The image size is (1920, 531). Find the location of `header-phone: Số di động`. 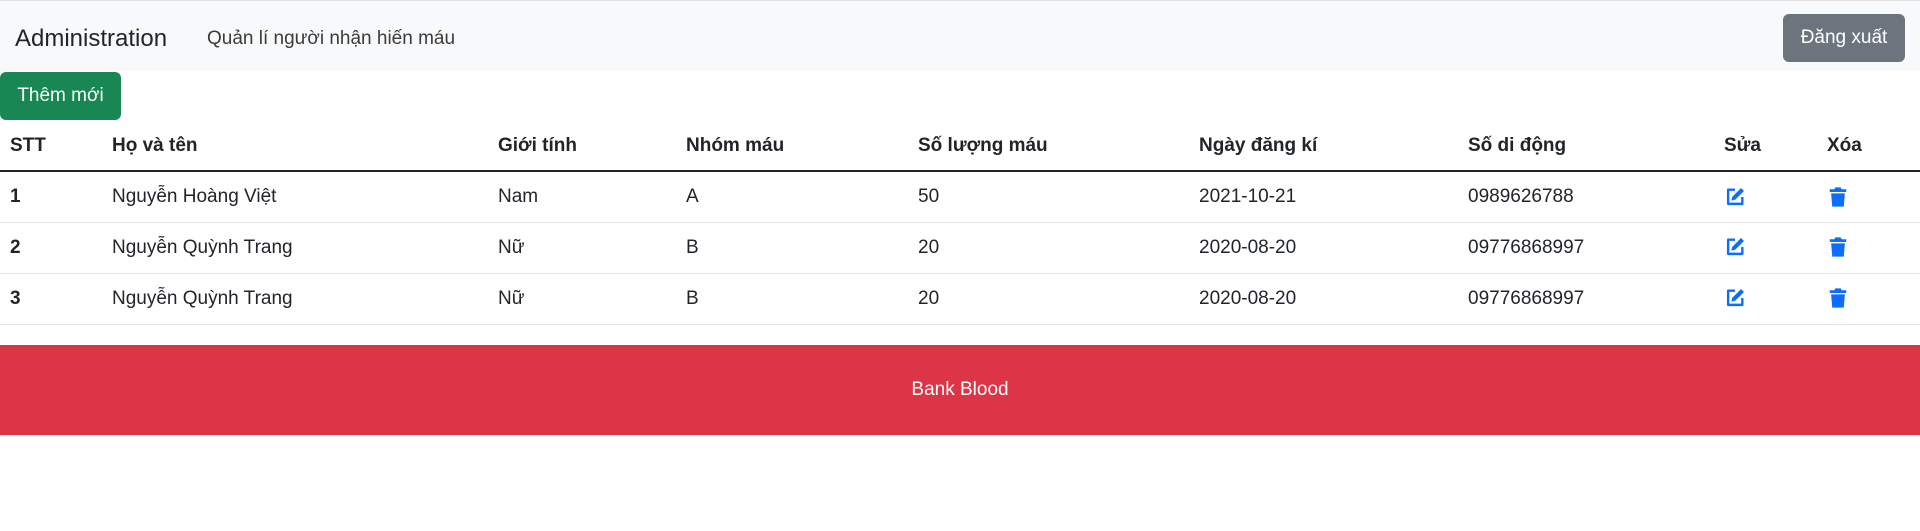

header-phone: Số di động is located at coordinates (1586, 146).